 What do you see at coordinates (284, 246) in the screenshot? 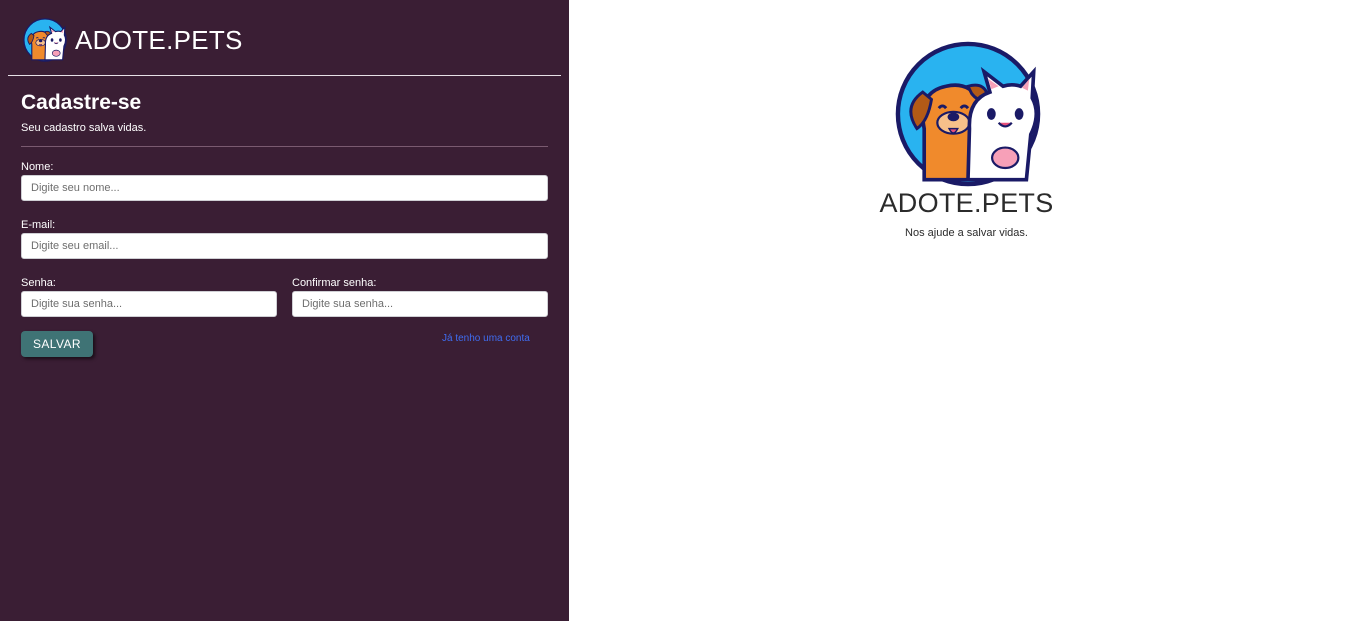
I see `email-input` at bounding box center [284, 246].